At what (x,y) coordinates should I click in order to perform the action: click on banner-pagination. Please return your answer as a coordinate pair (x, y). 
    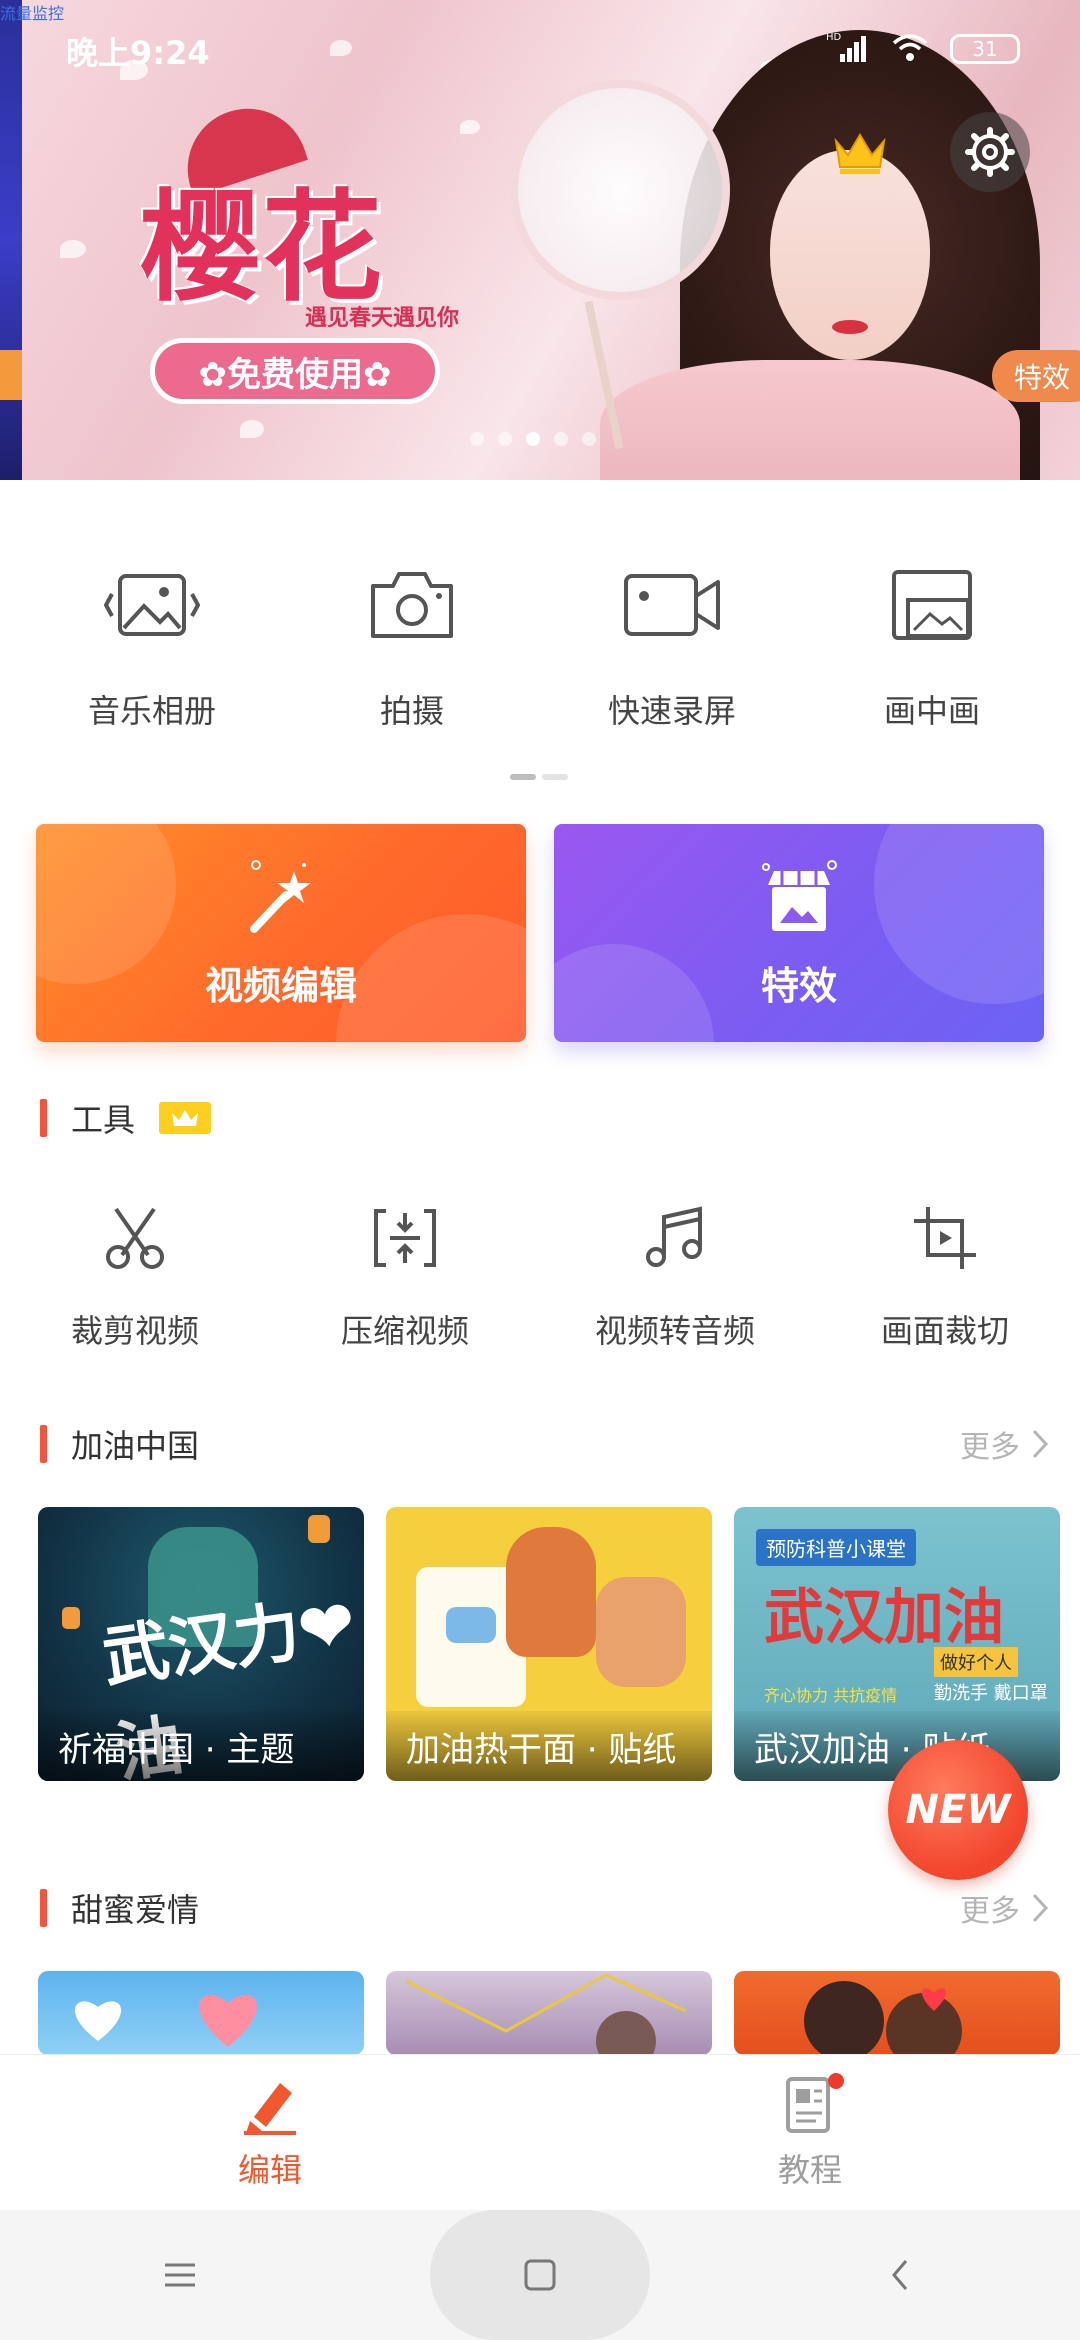
    Looking at the image, I should click on (533, 439).